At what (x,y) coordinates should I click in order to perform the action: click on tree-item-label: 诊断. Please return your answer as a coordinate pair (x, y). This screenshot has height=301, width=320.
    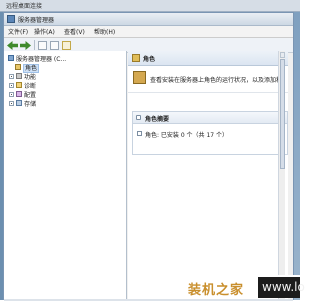
    Looking at the image, I should click on (30, 86).